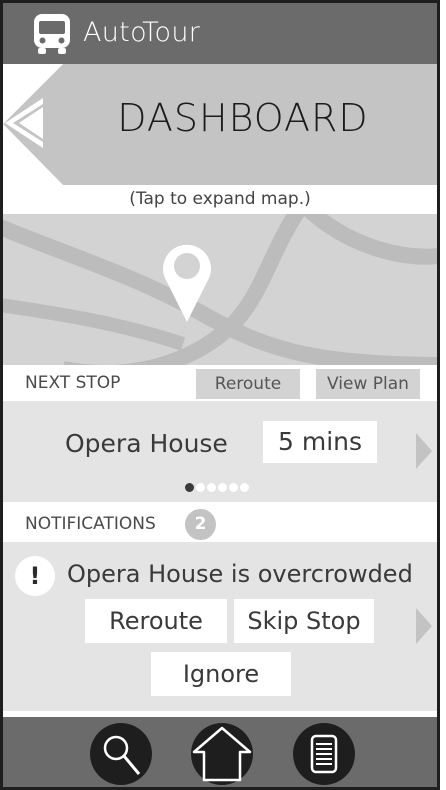  Describe the element at coordinates (156, 621) in the screenshot. I see `notification-reroute-button: Reroute` at that location.